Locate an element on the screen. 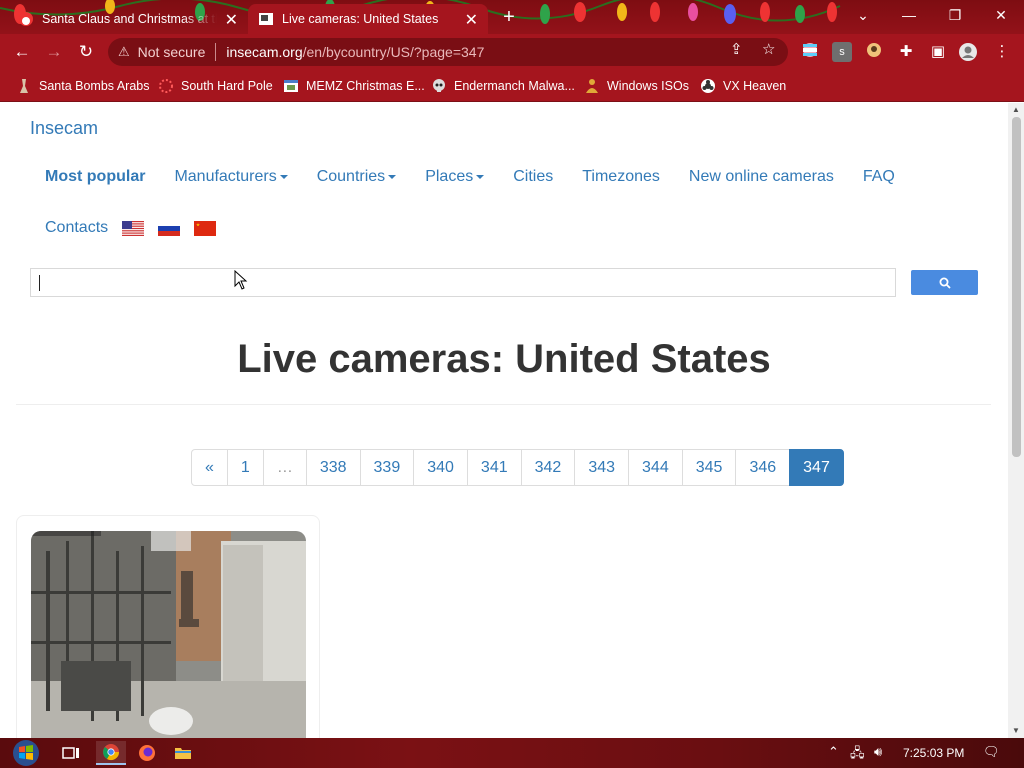 Image resolution: width=1024 pixels, height=768 pixels. bookmark-label: VX Heaven is located at coordinates (755, 86).